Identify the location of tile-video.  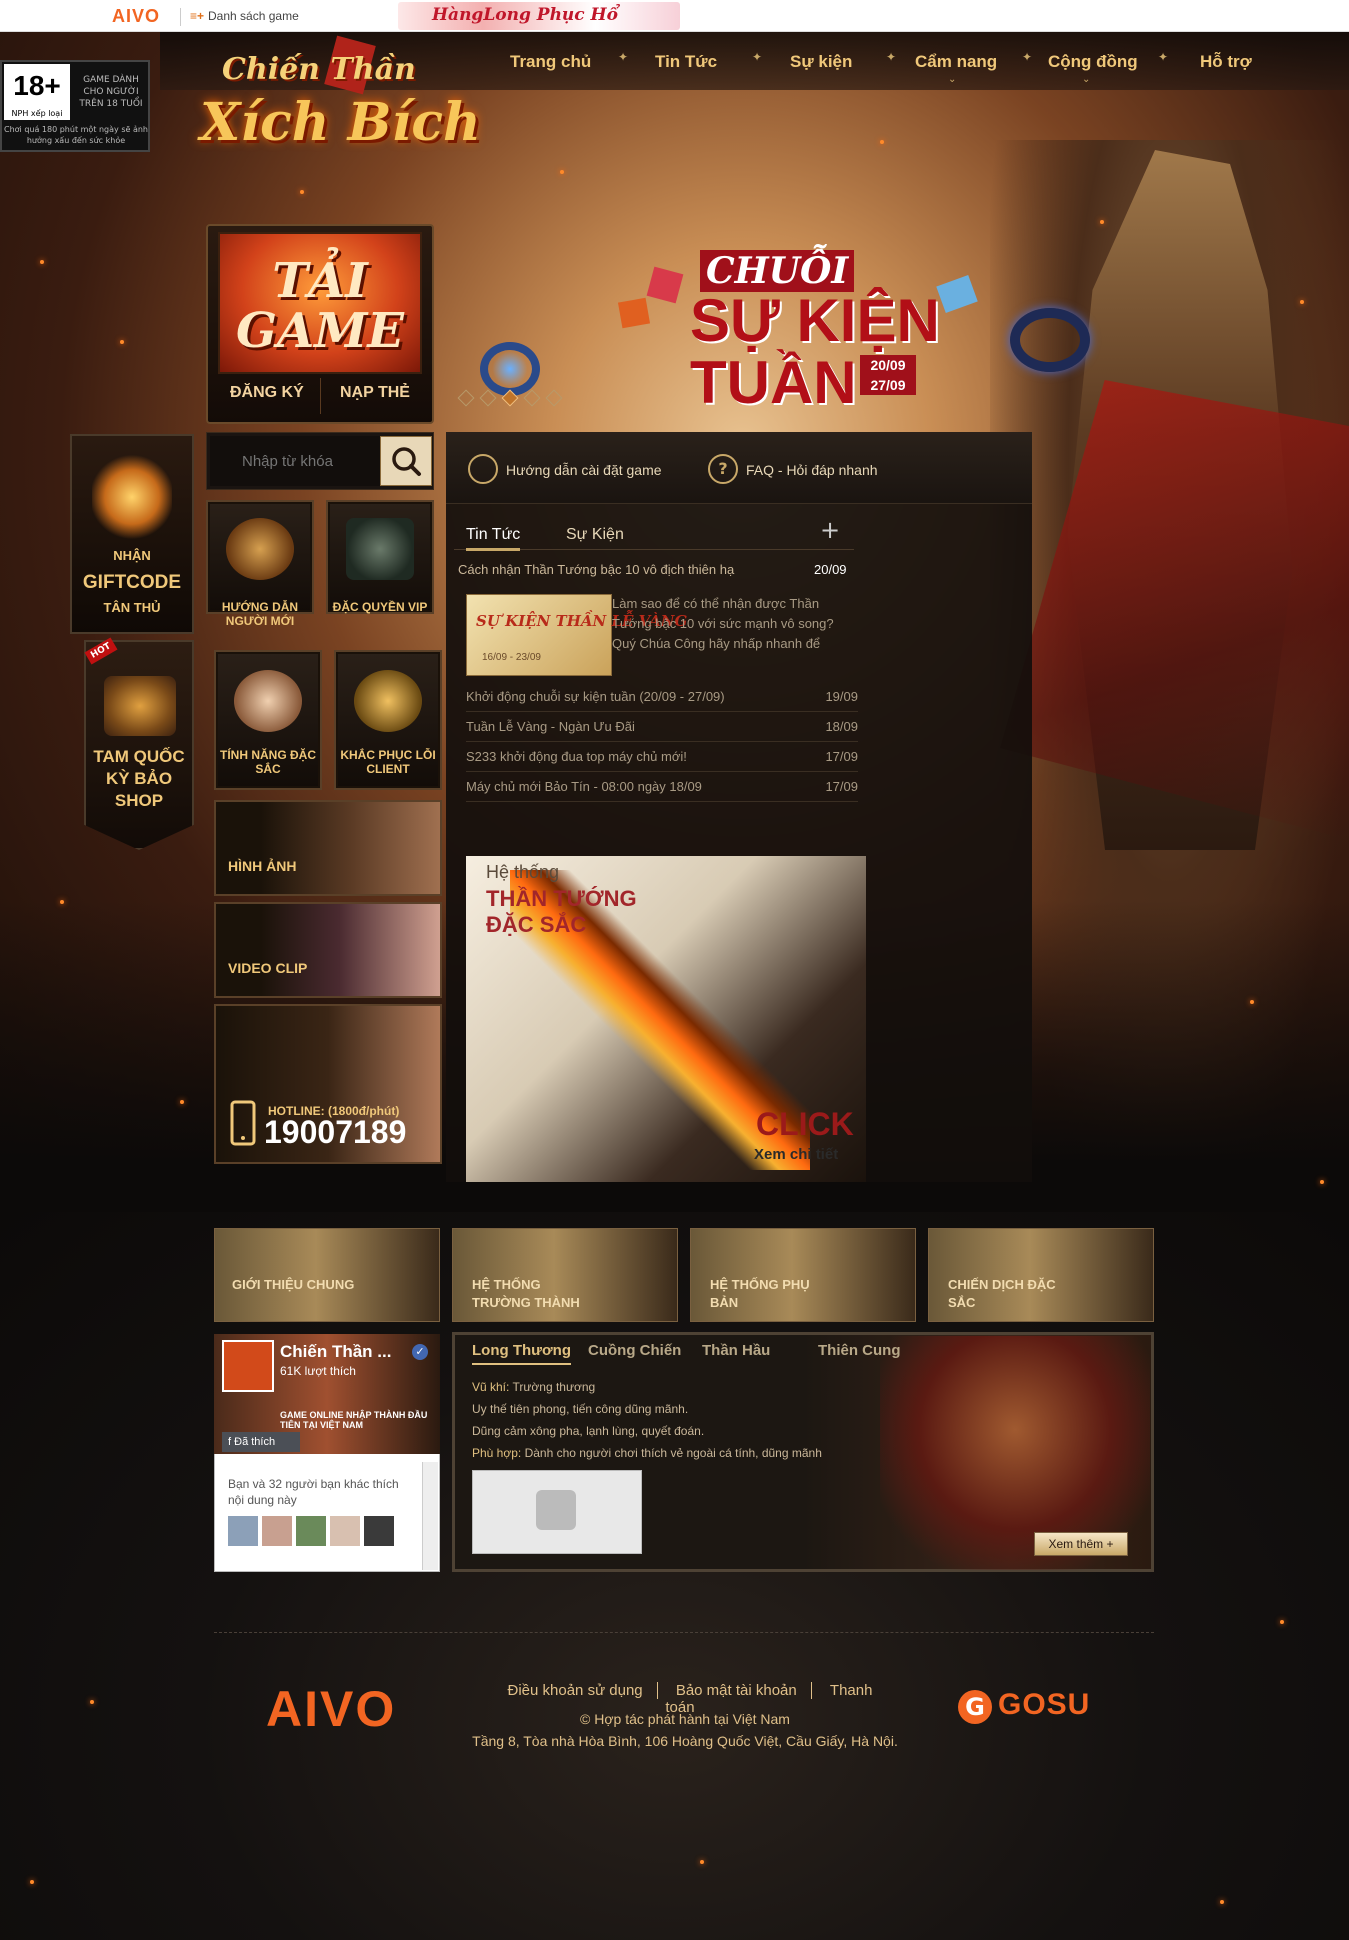
(328, 950).